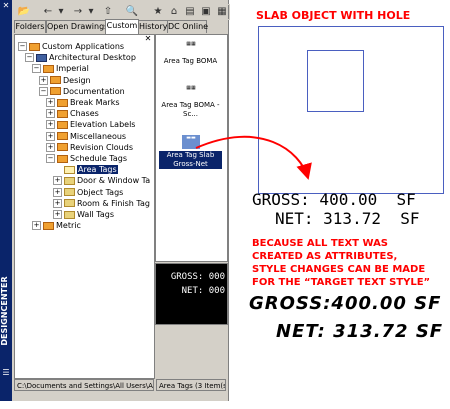 Image resolution: width=450 pixels, height=409 pixels. What do you see at coordinates (341, 282) in the screenshot?
I see `note-line: FOR THE “TARGET TEXT STYLE”` at bounding box center [341, 282].